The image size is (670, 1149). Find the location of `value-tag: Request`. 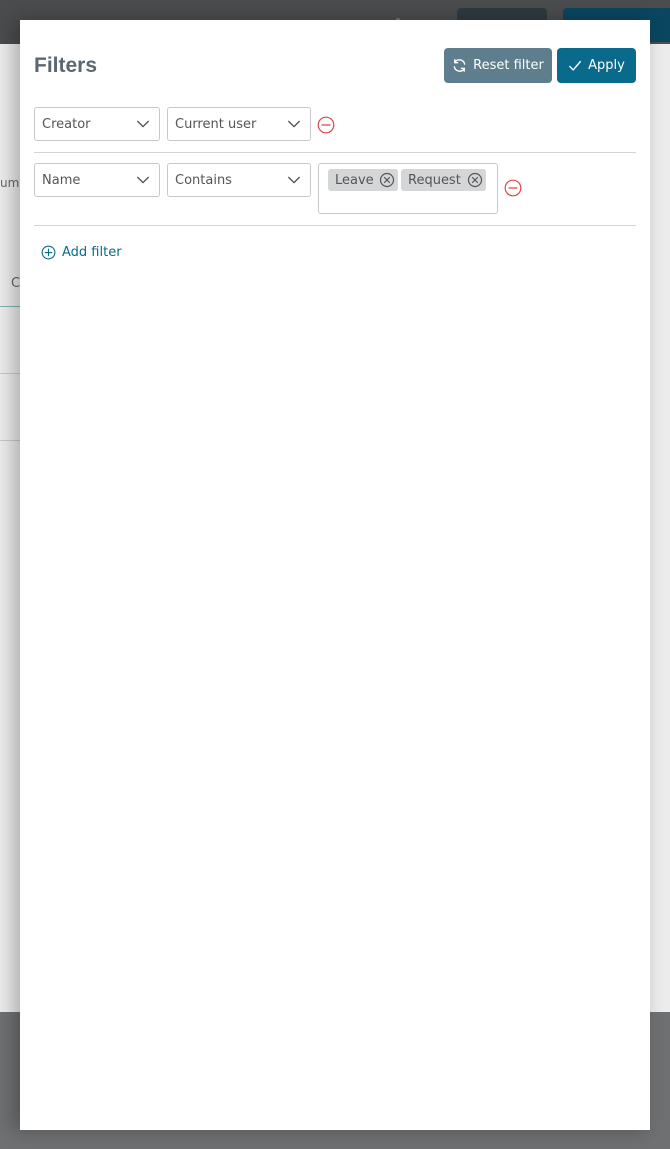

value-tag: Request is located at coordinates (443, 180).